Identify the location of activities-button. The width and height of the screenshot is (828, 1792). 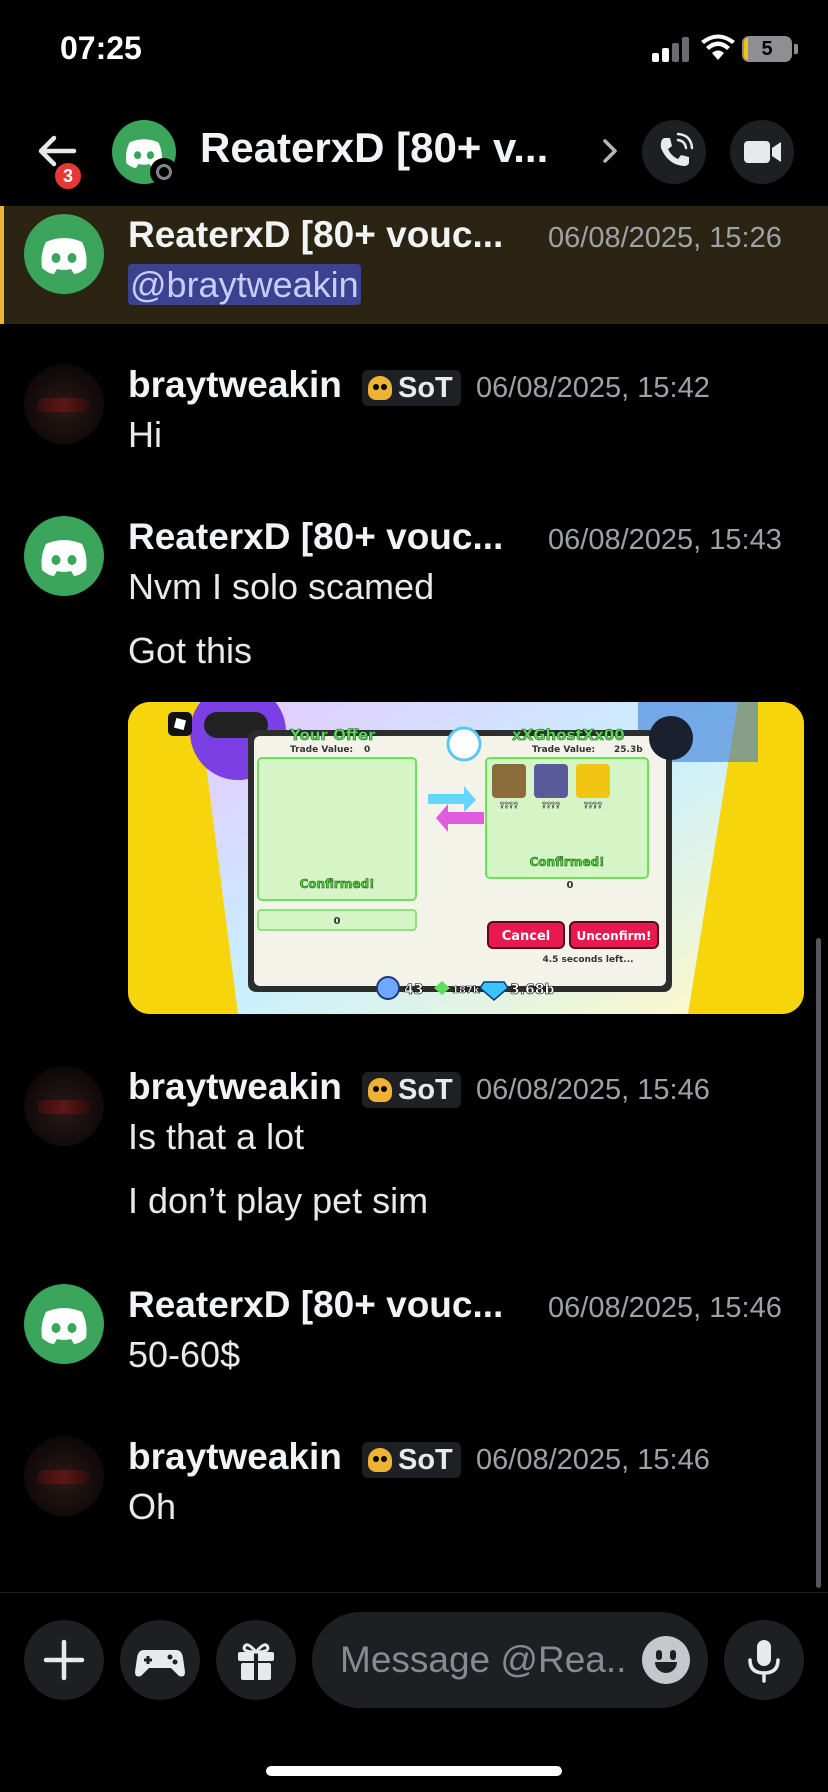
(160, 1660).